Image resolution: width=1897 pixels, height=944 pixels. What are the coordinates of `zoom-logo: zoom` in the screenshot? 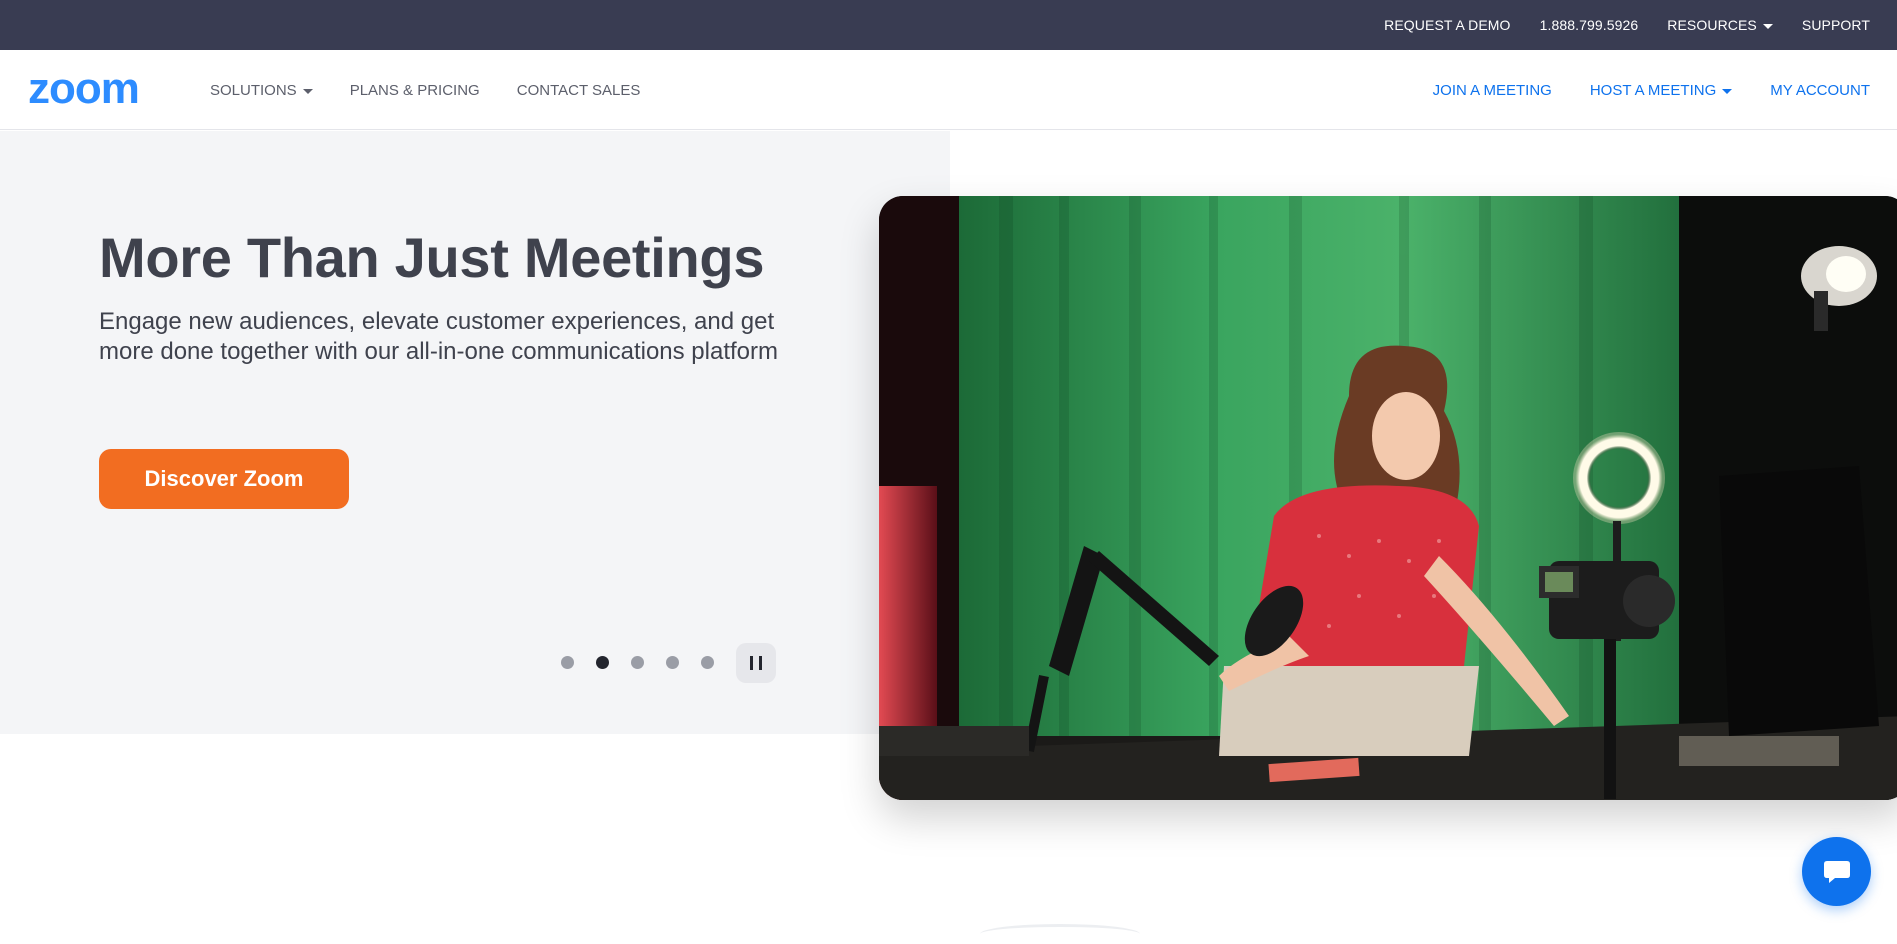 It's located at (98, 88).